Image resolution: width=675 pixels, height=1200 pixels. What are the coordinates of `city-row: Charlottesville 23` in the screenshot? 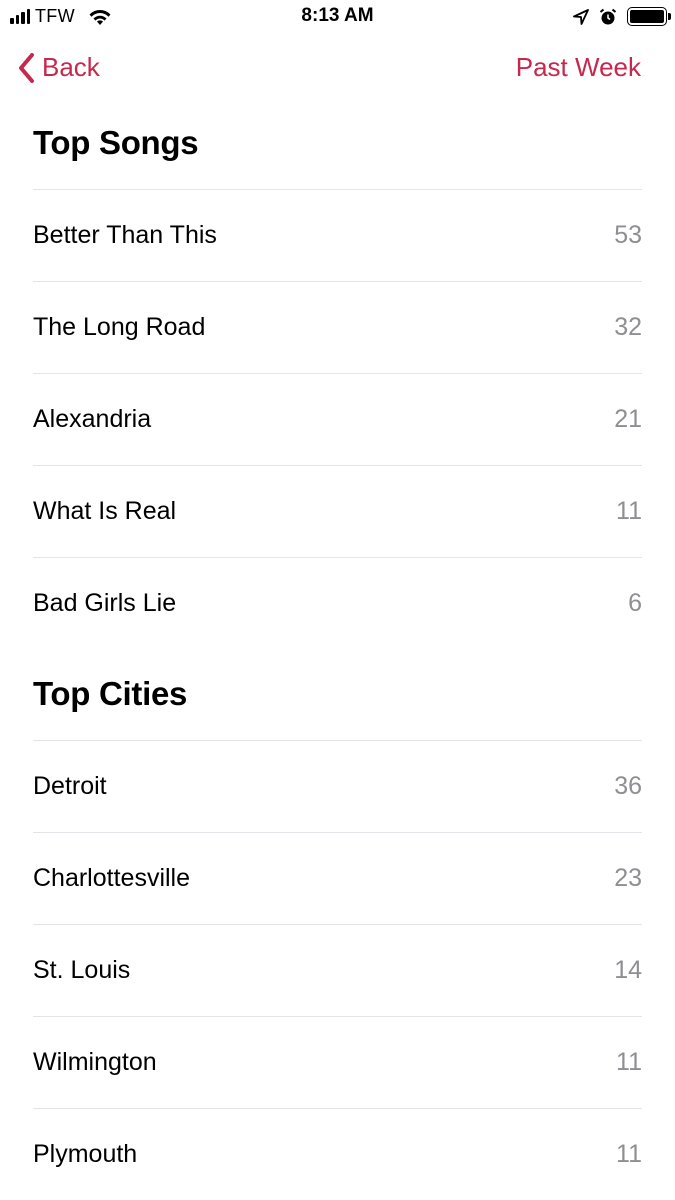 It's located at (337, 878).